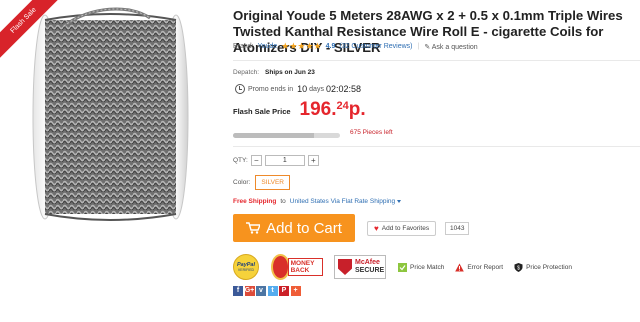 The image size is (640, 322). I want to click on promo-countdown: Promo ends in 10 days 02:02:58, so click(298, 89).